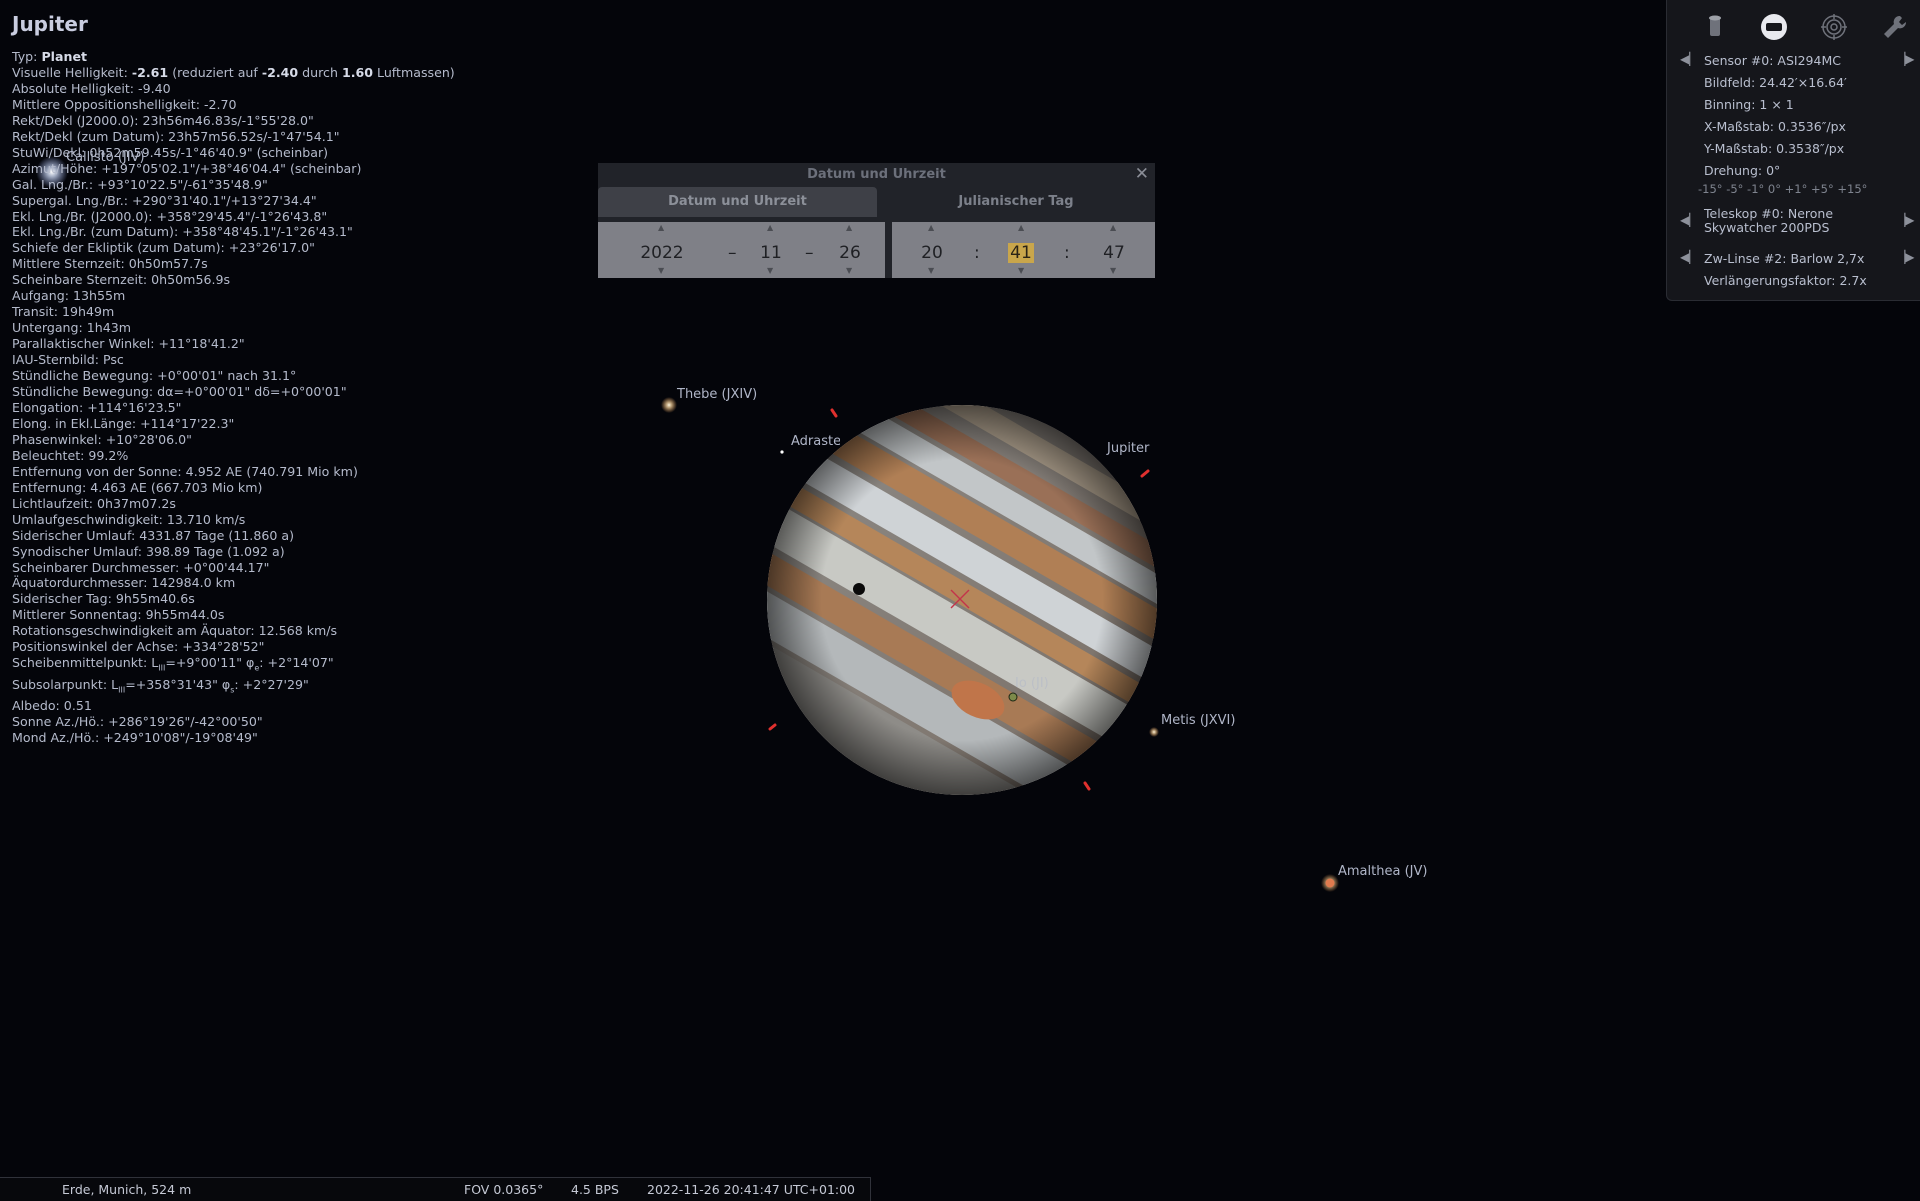 Image resolution: width=1920 pixels, height=1201 pixels. I want to click on info-line: Siderischer Tag: 9h55m40.6s, so click(103, 599).